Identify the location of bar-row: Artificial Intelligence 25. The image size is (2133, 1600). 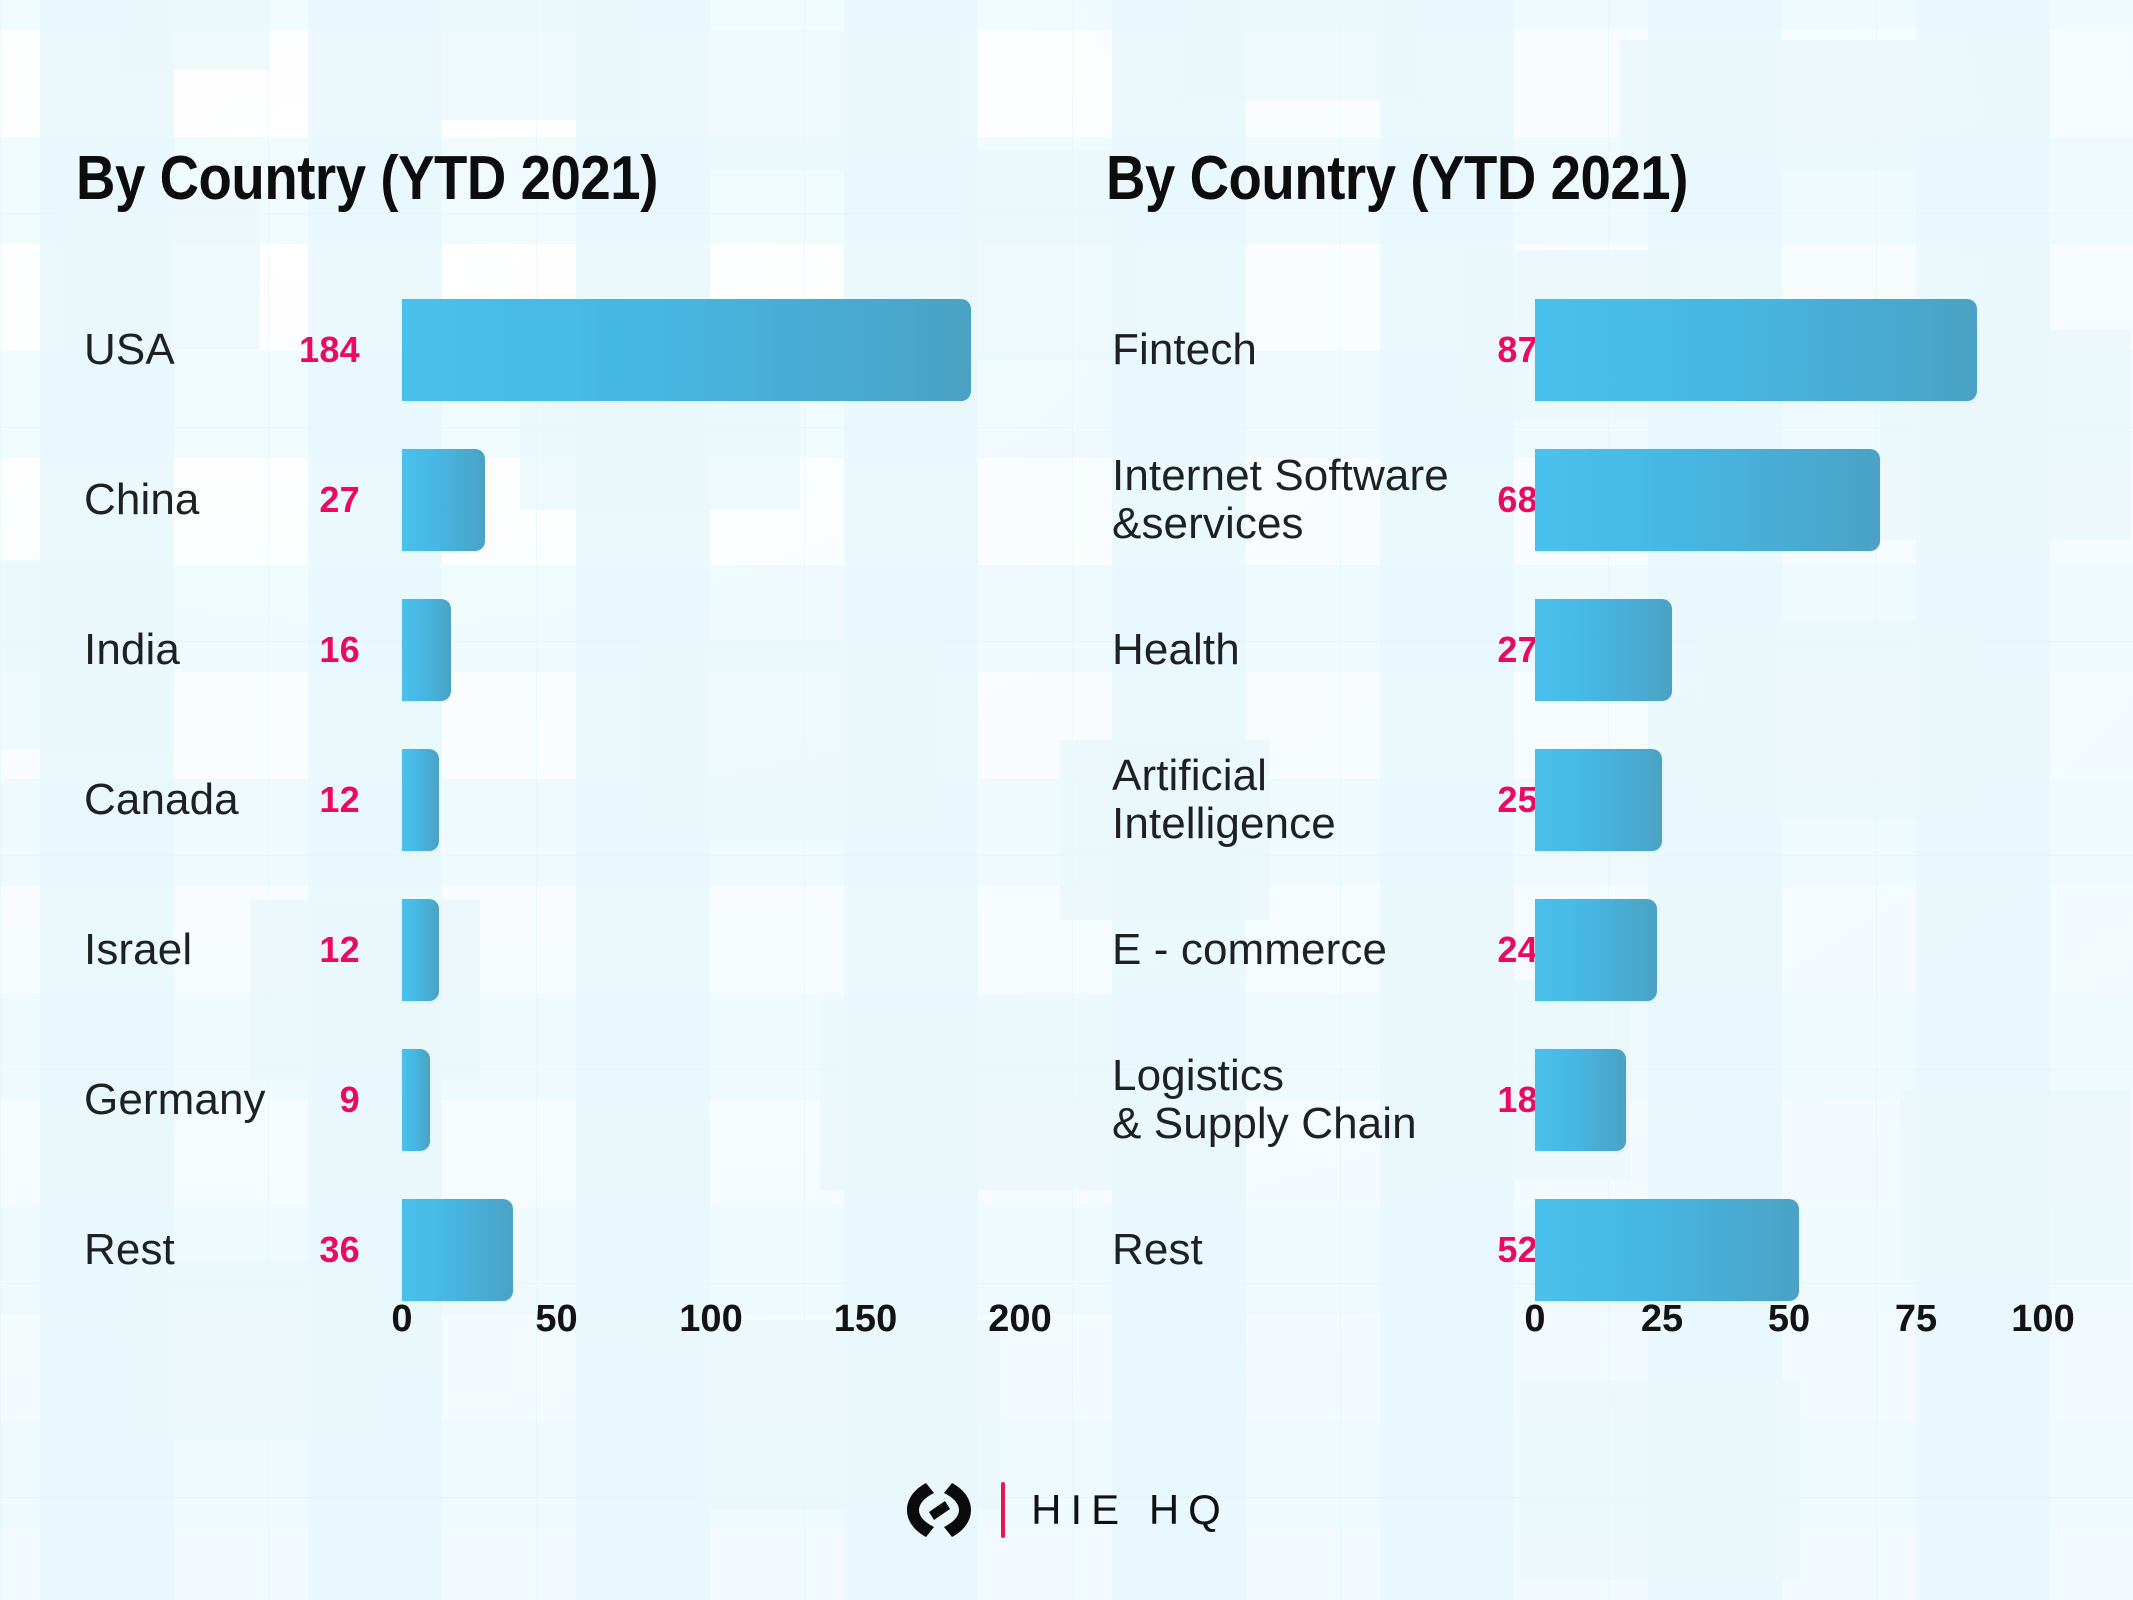
(1586, 800).